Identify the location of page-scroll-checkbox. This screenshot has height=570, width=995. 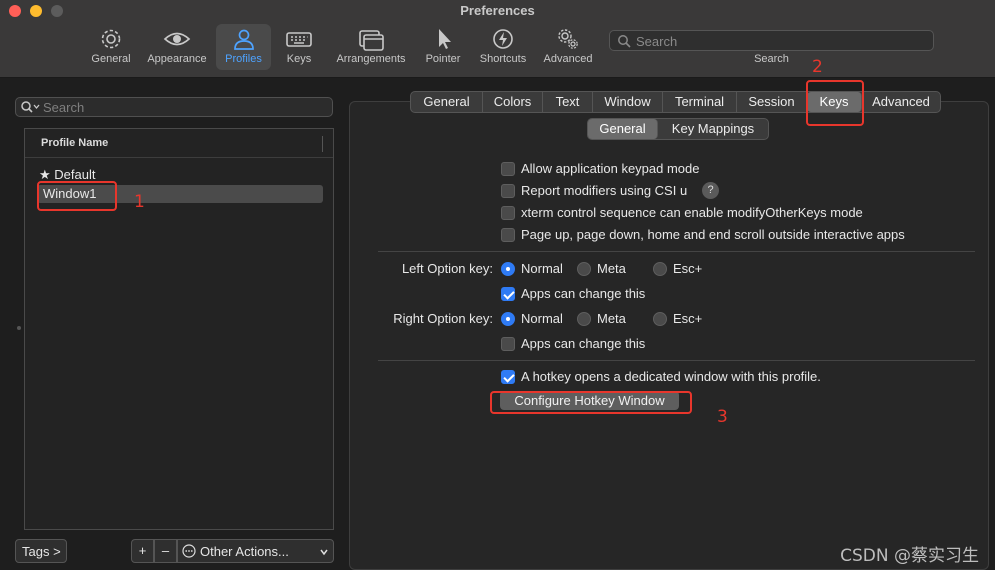
(508, 235).